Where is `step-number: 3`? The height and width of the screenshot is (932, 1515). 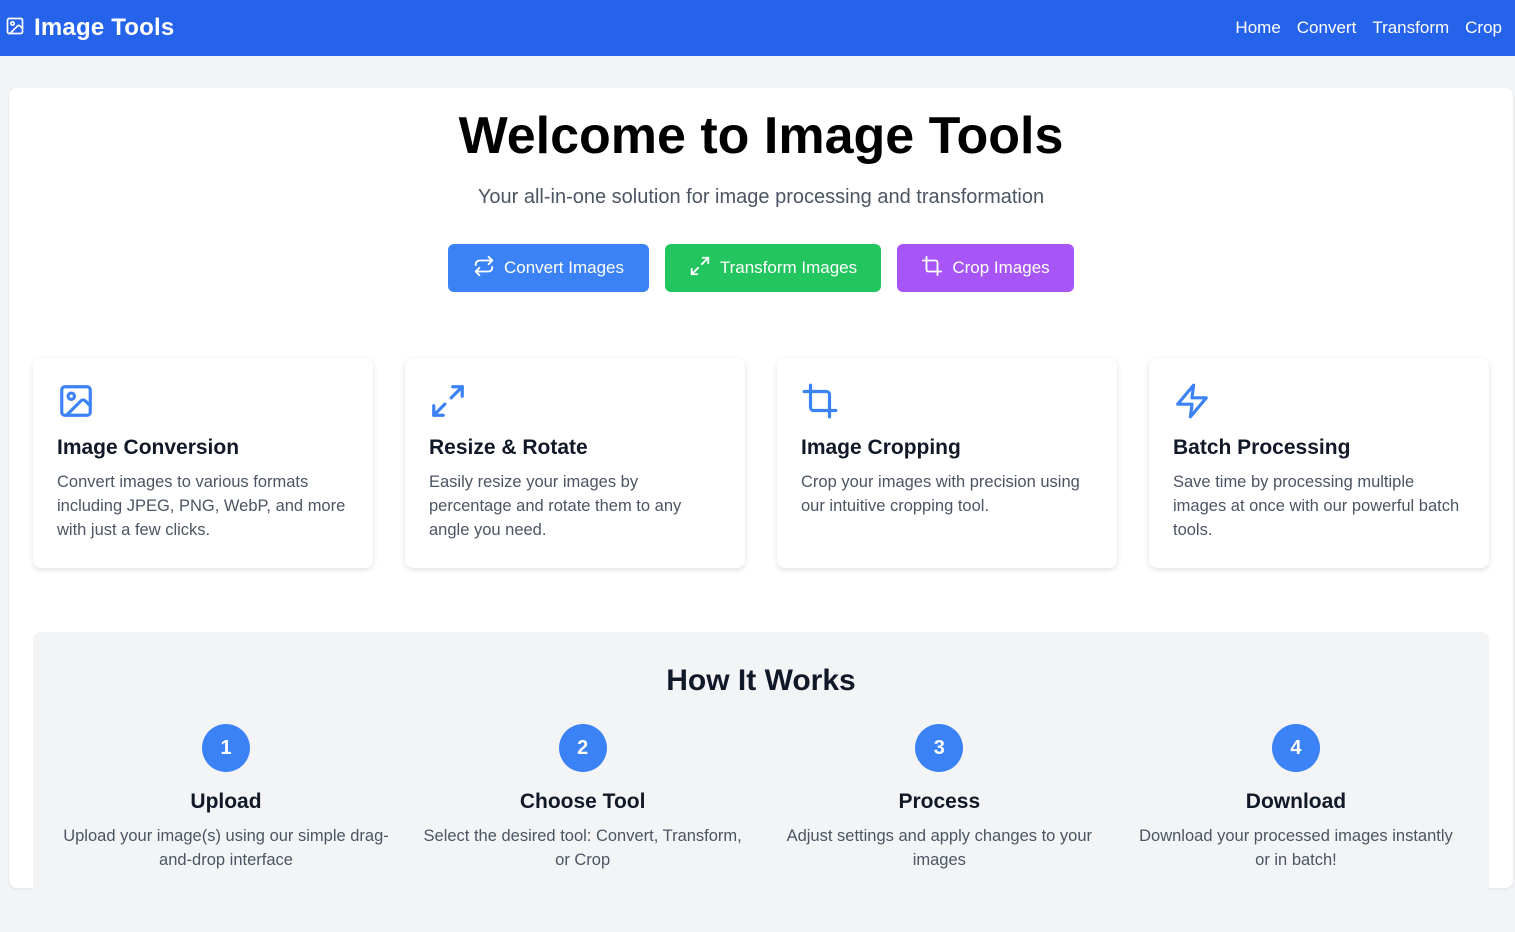 step-number: 3 is located at coordinates (939, 748).